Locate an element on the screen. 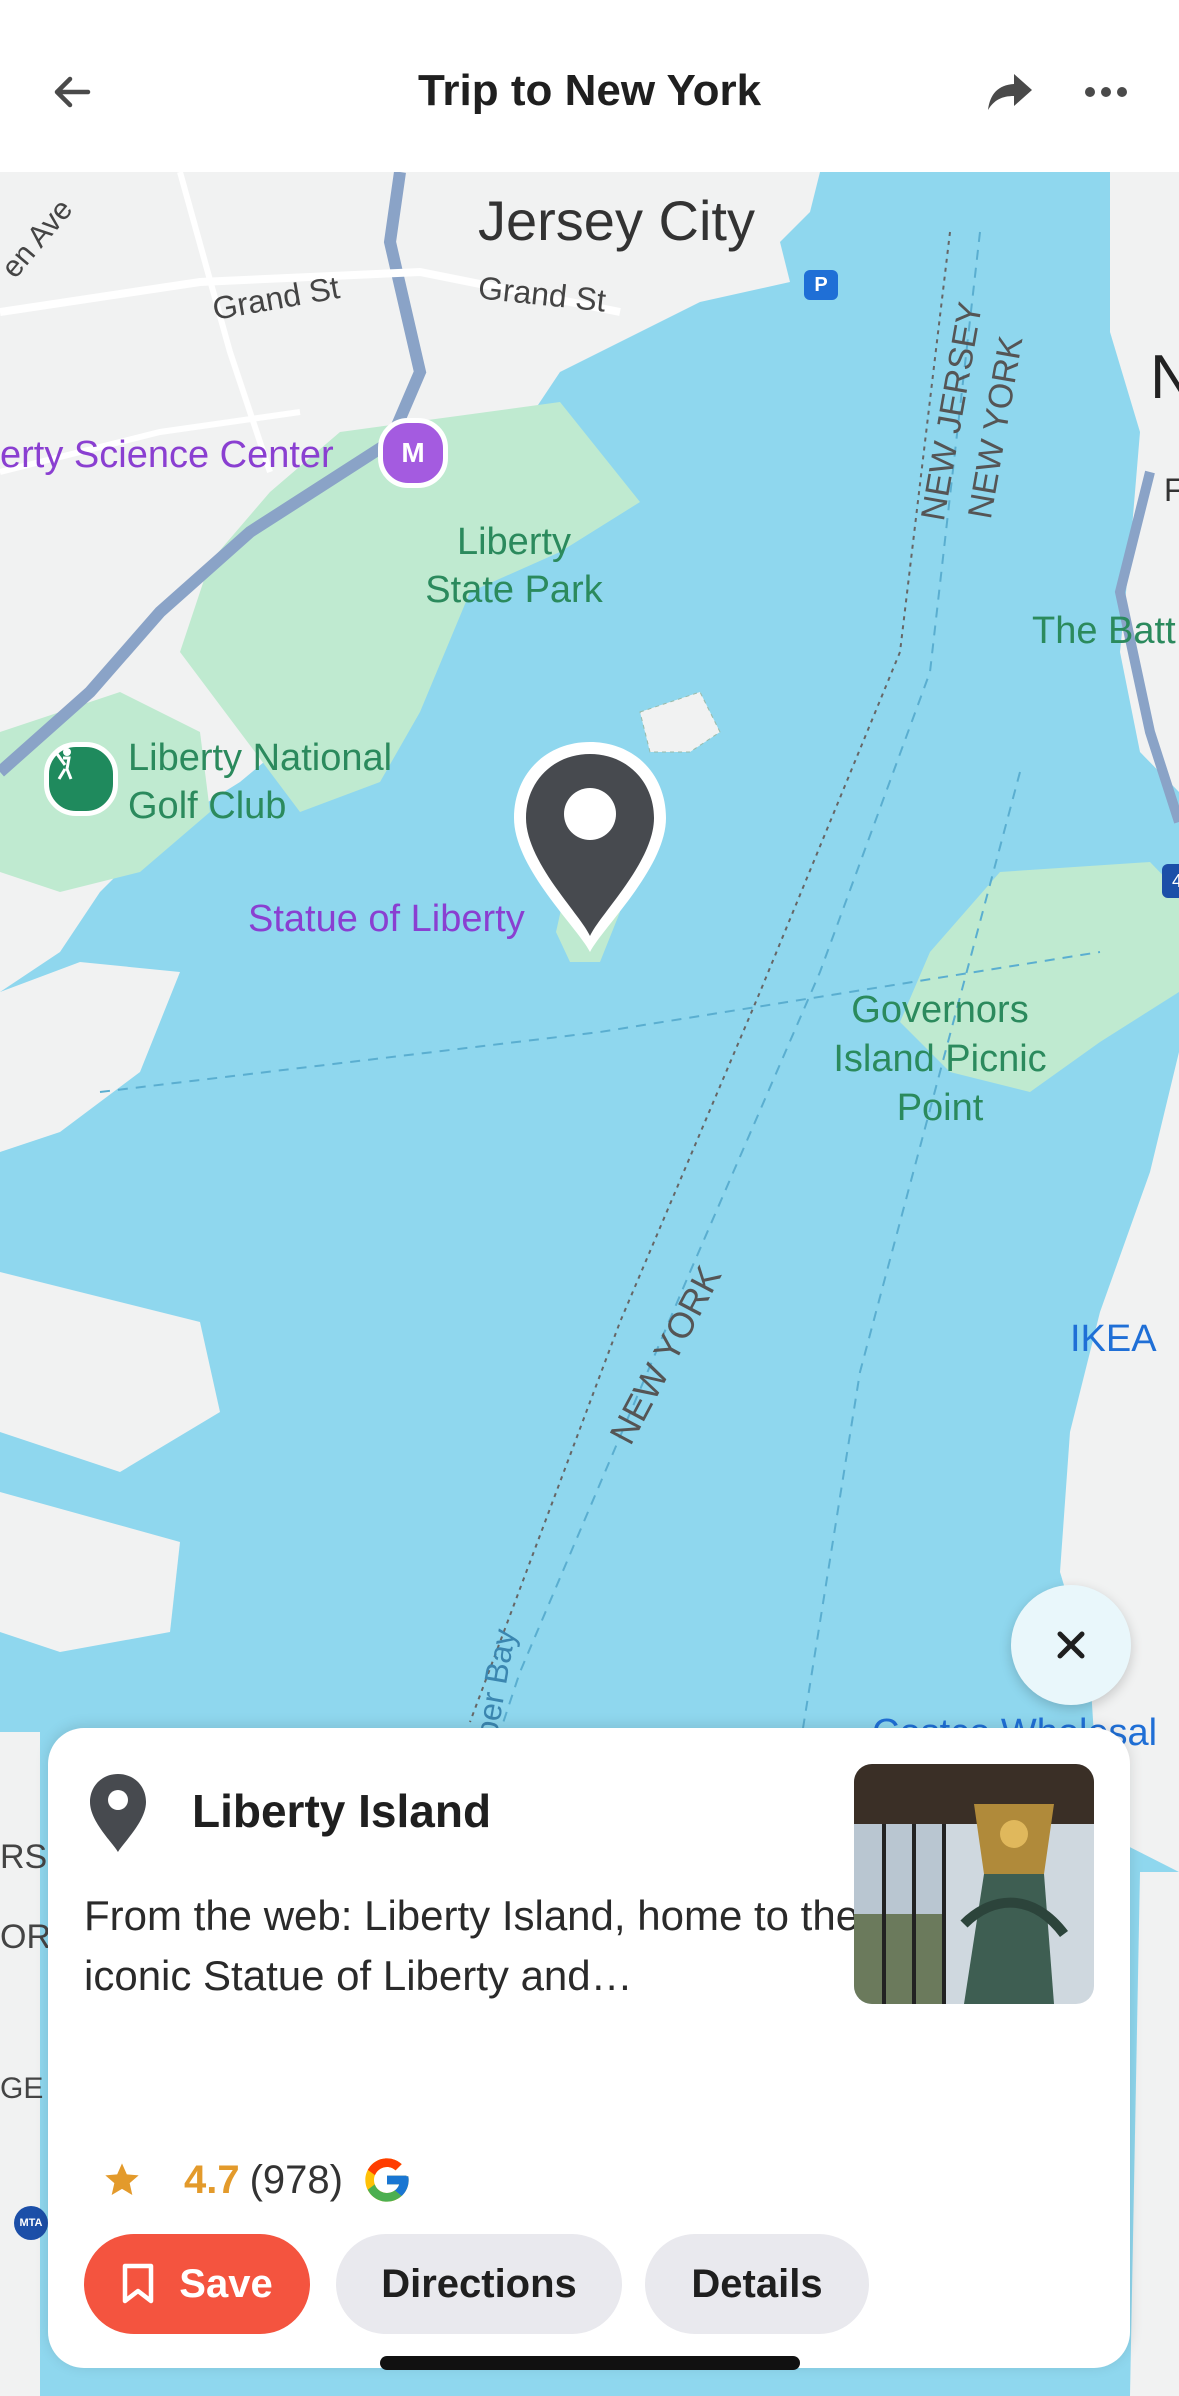 The width and height of the screenshot is (1179, 2396). details-button: Details is located at coordinates (757, 2284).